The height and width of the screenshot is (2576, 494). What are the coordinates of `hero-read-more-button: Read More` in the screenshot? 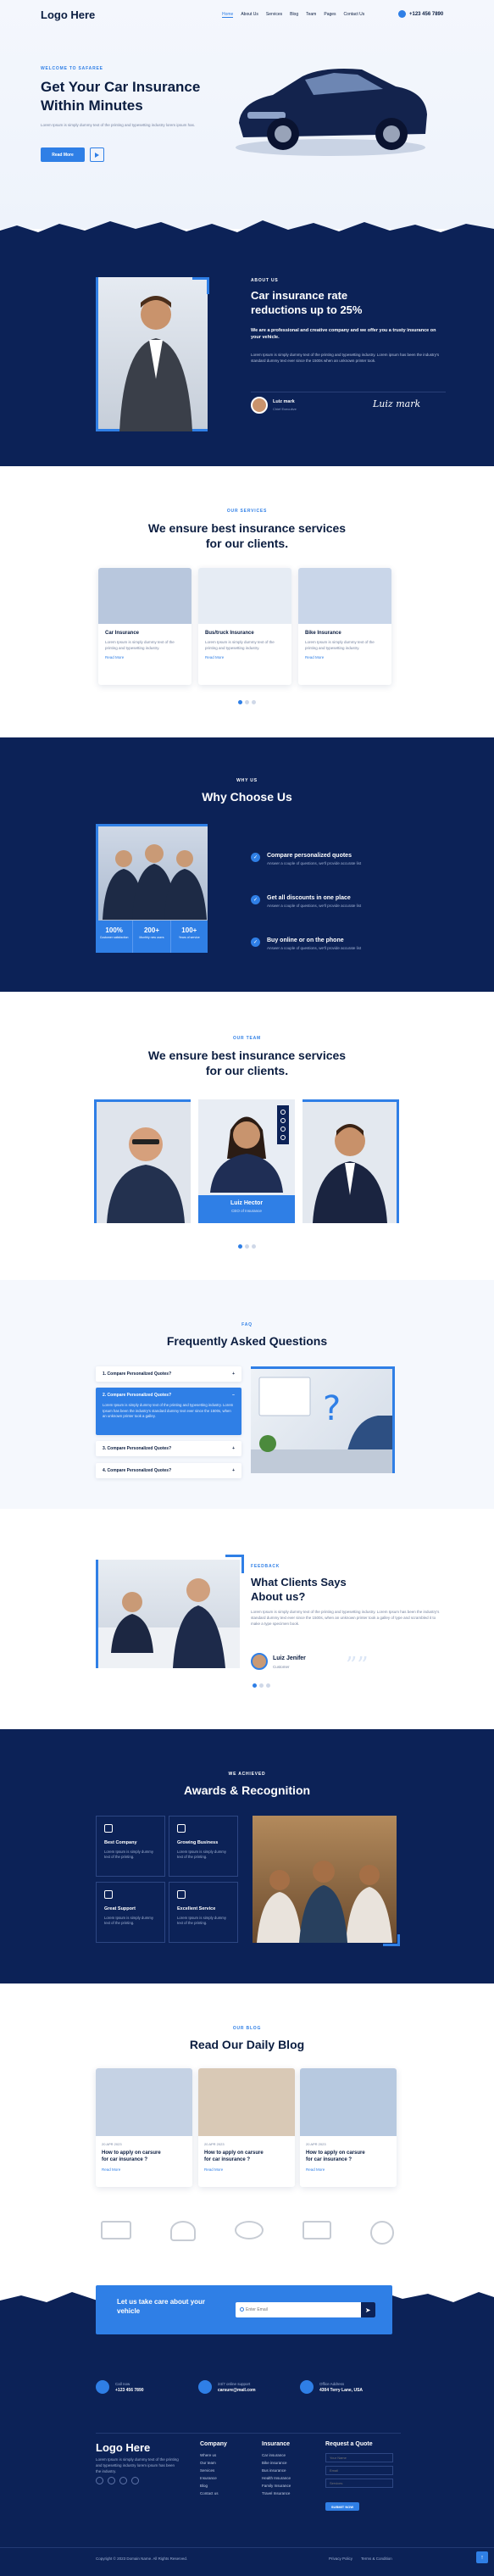 It's located at (63, 154).